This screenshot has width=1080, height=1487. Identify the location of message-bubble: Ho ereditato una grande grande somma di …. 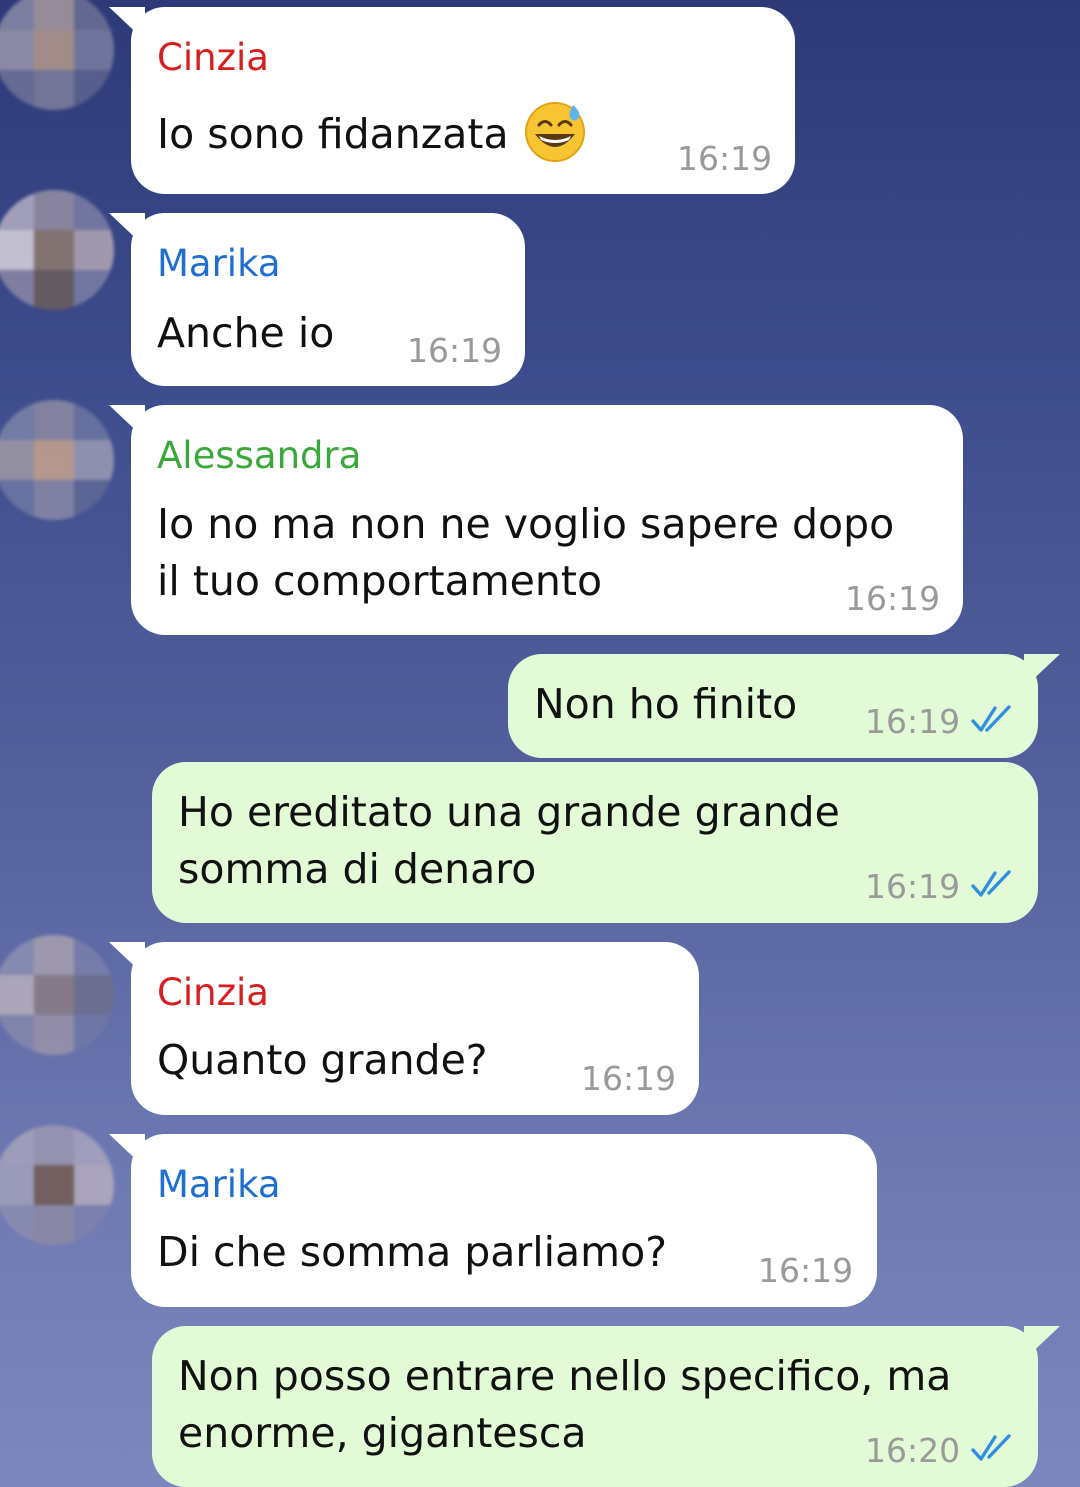
(595, 842).